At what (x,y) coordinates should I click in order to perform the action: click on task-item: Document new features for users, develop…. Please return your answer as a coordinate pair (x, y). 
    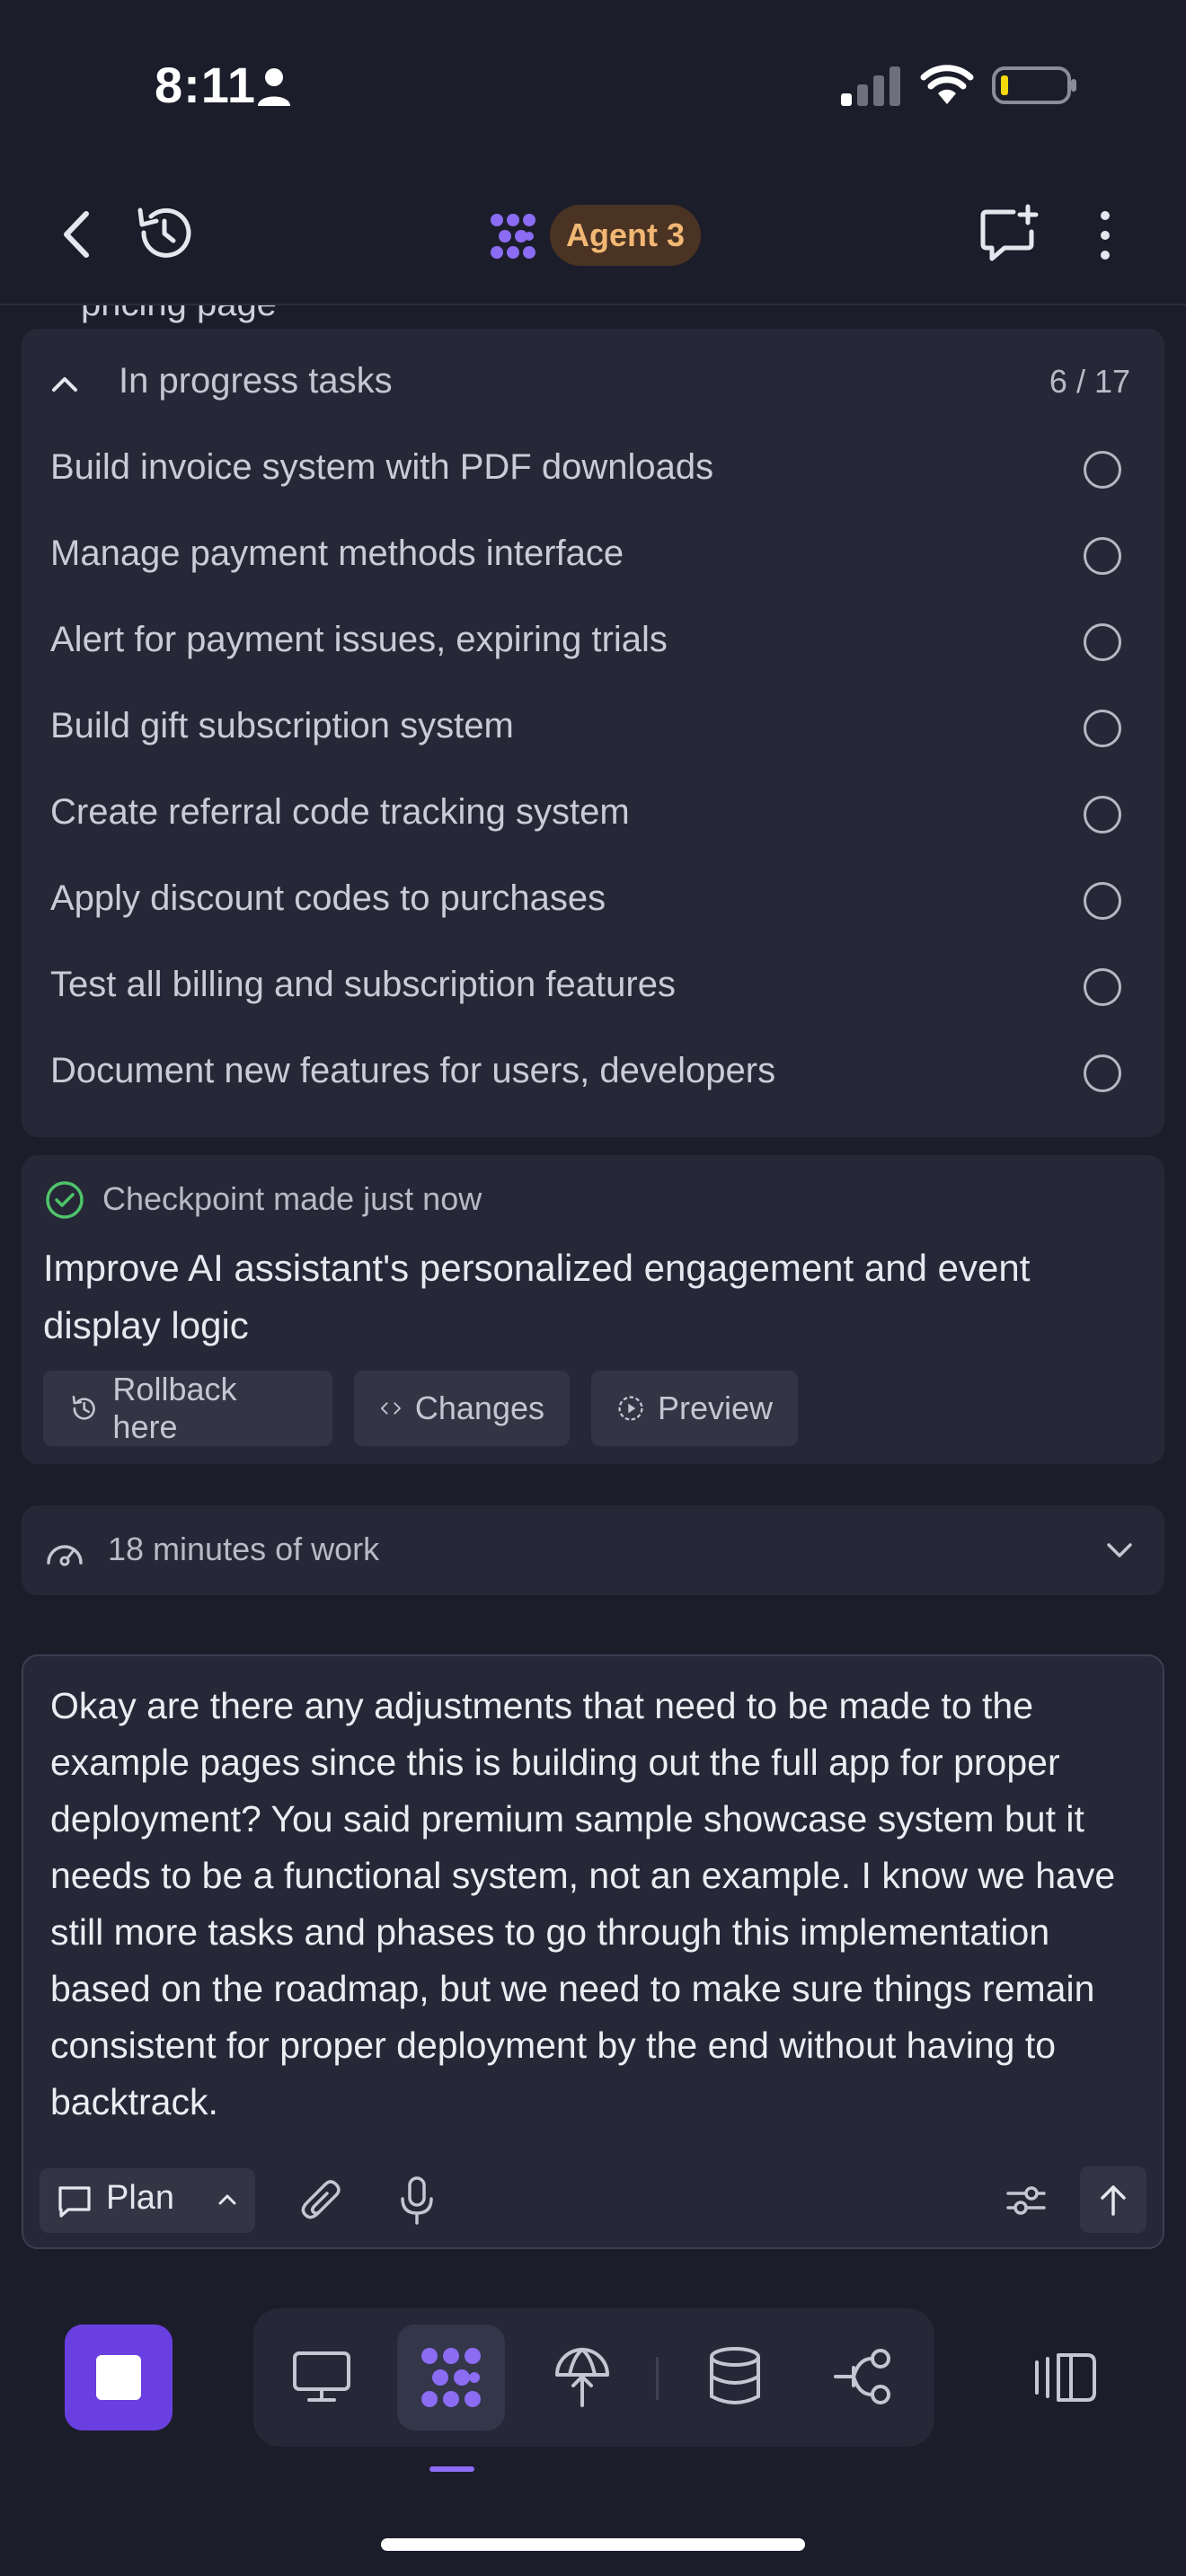
    Looking at the image, I should click on (589, 1072).